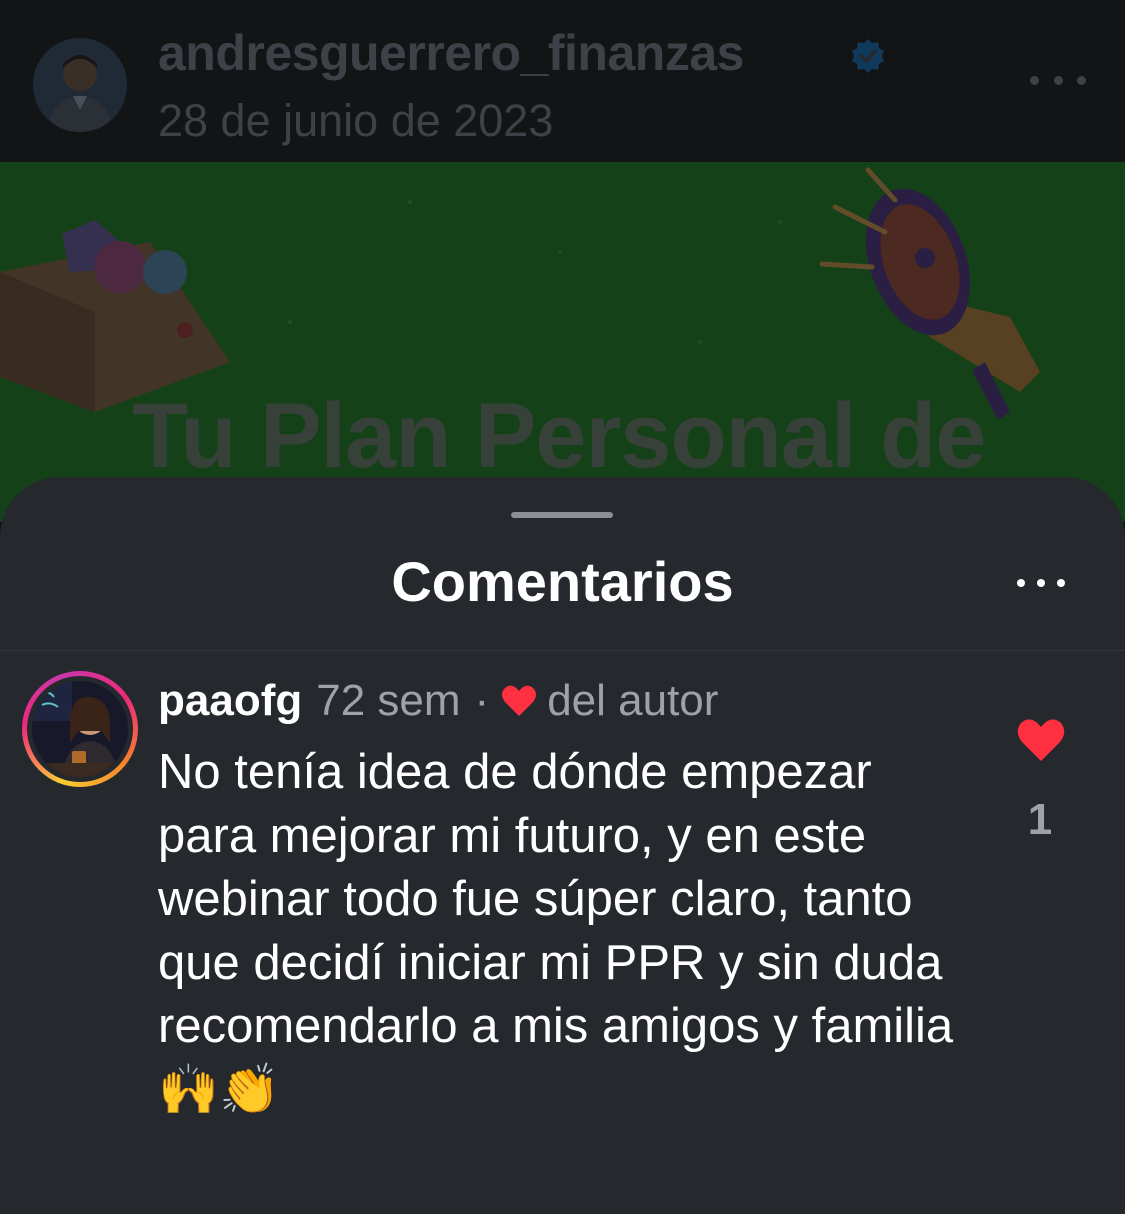 Image resolution: width=1125 pixels, height=1214 pixels. What do you see at coordinates (1040, 819) in the screenshot?
I see `like-count: 1` at bounding box center [1040, 819].